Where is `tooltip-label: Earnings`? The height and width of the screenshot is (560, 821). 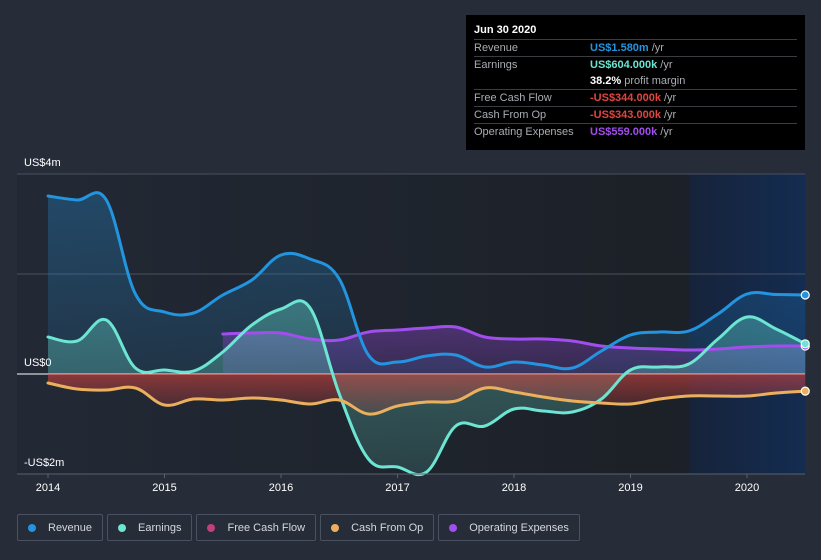
tooltip-label: Earnings is located at coordinates (496, 65).